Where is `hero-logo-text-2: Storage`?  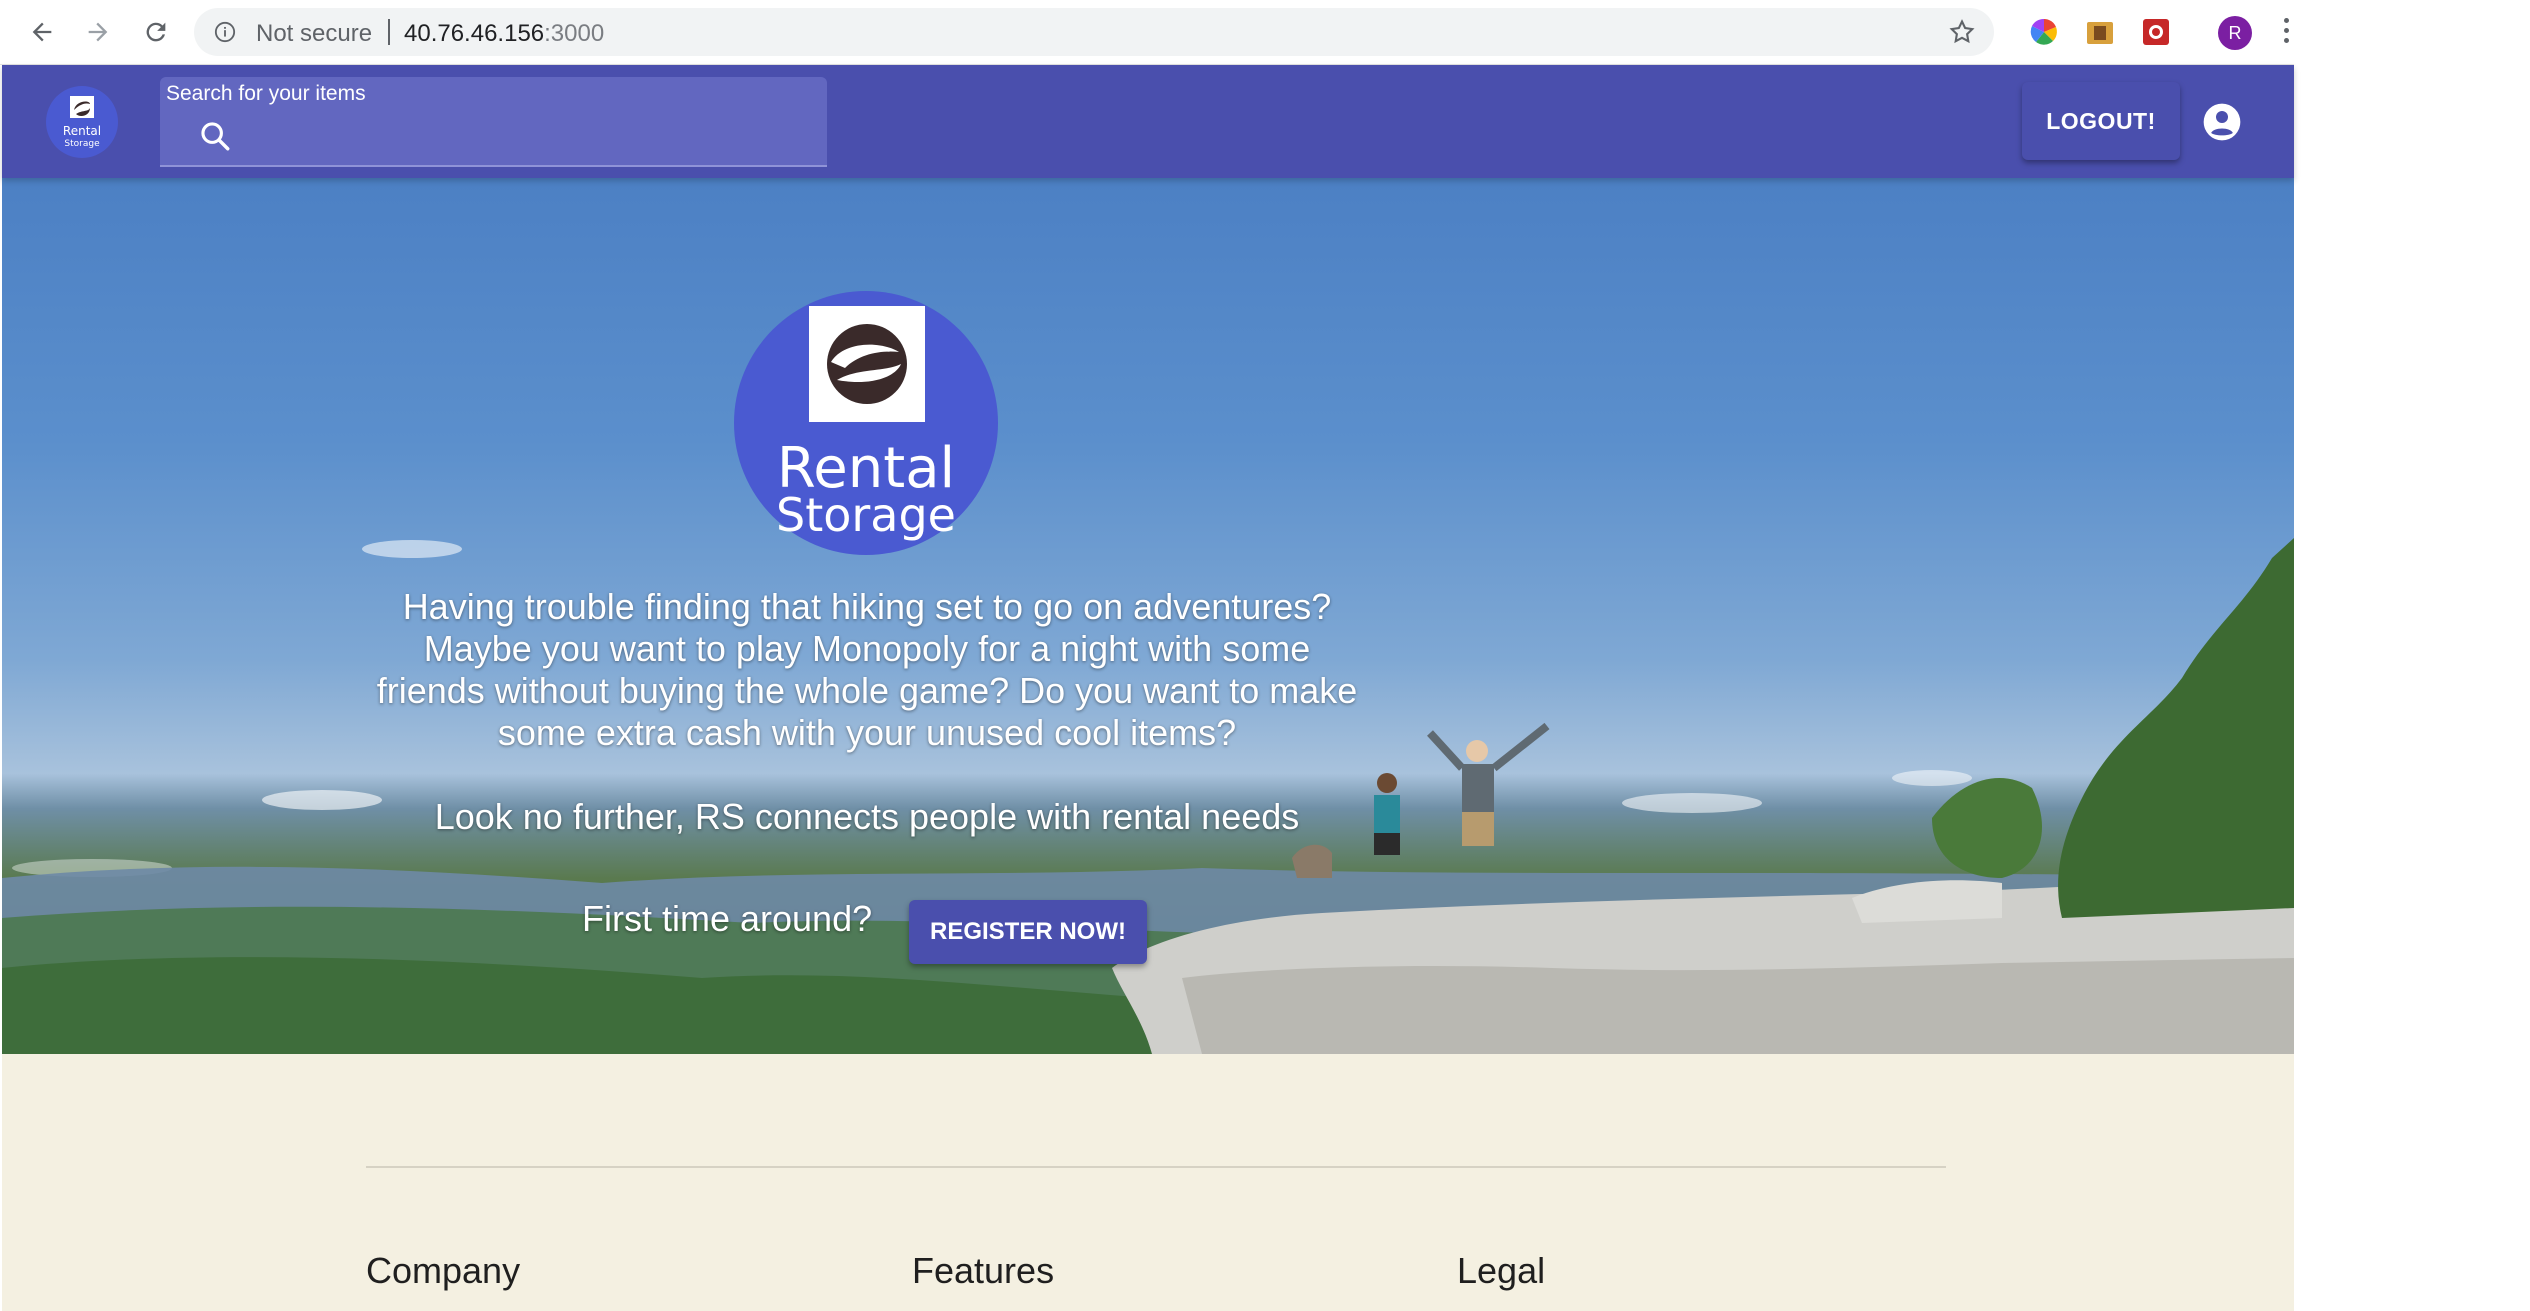 hero-logo-text-2: Storage is located at coordinates (866, 515).